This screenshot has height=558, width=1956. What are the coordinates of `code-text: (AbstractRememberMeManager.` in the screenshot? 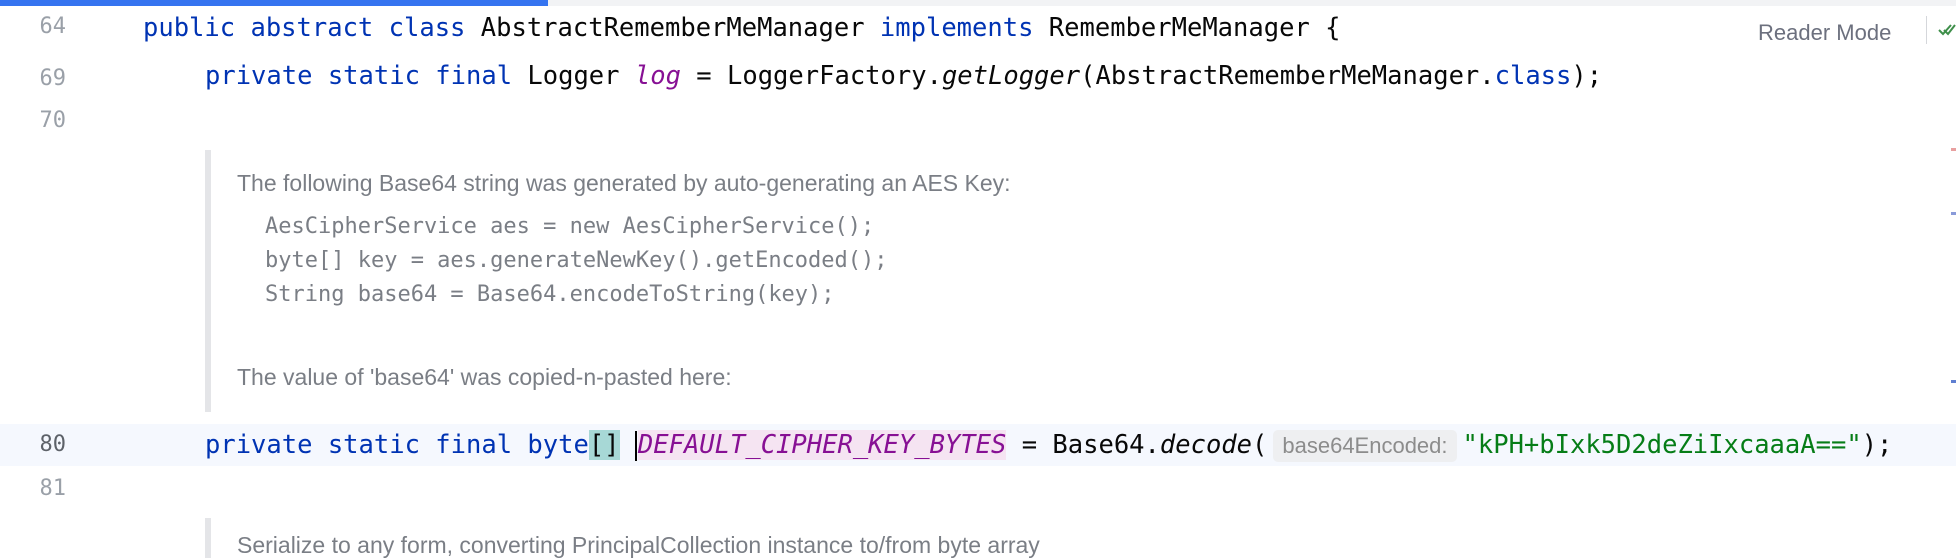 It's located at (1287, 76).